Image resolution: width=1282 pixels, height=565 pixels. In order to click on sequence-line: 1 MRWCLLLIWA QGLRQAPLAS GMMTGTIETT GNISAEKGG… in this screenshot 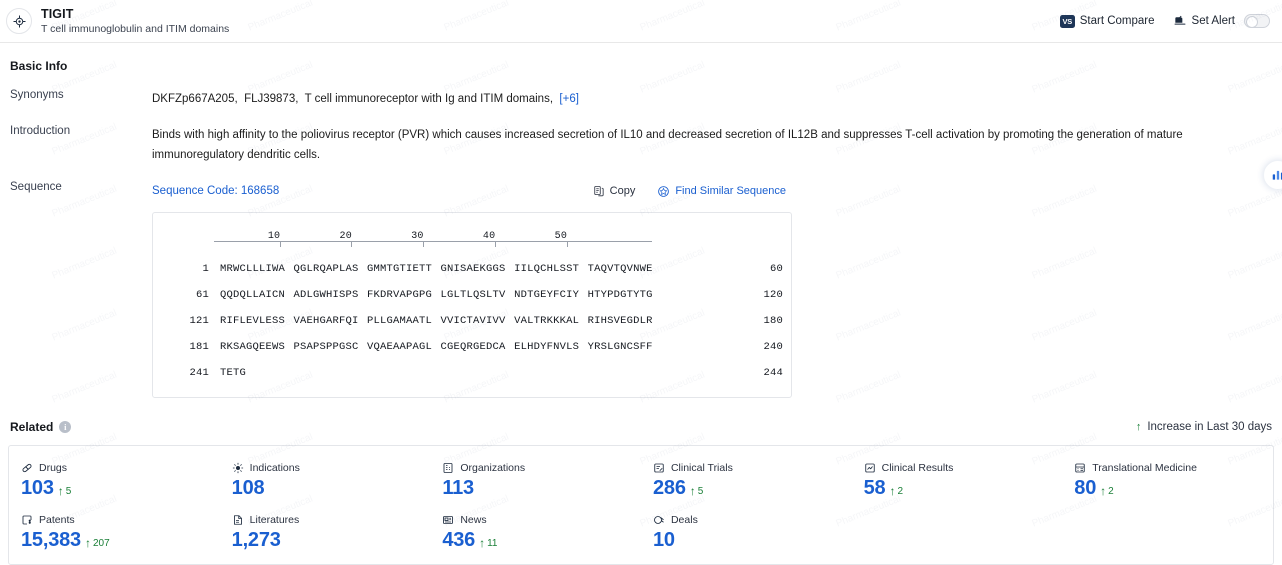, I will do `click(472, 269)`.